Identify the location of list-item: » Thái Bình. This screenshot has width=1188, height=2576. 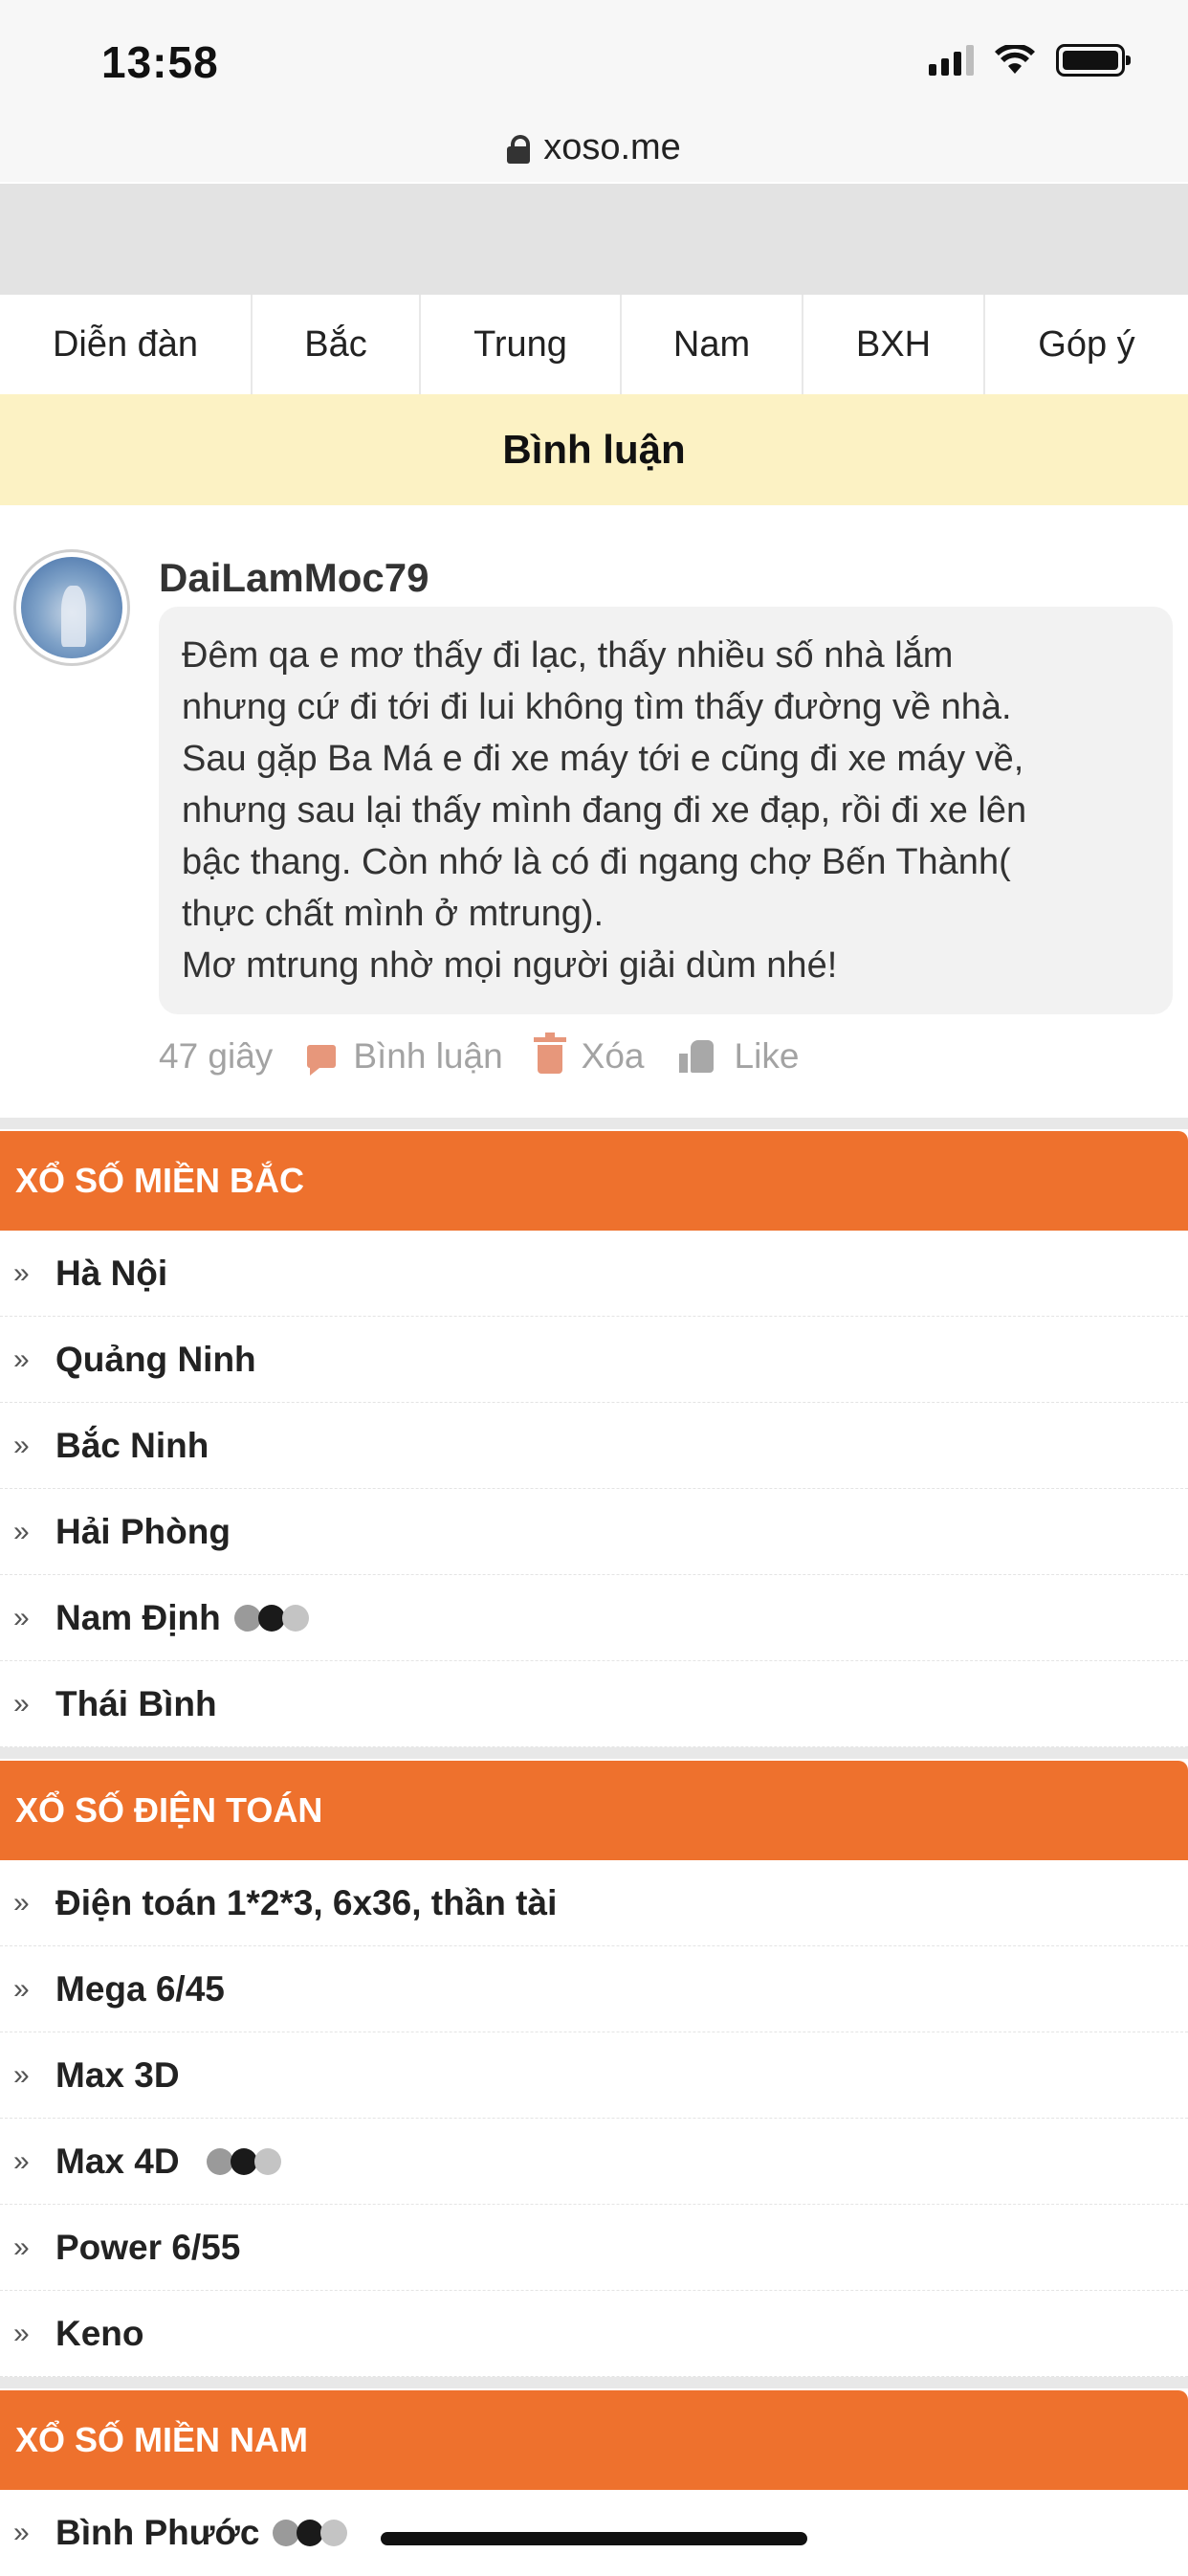
(594, 1704).